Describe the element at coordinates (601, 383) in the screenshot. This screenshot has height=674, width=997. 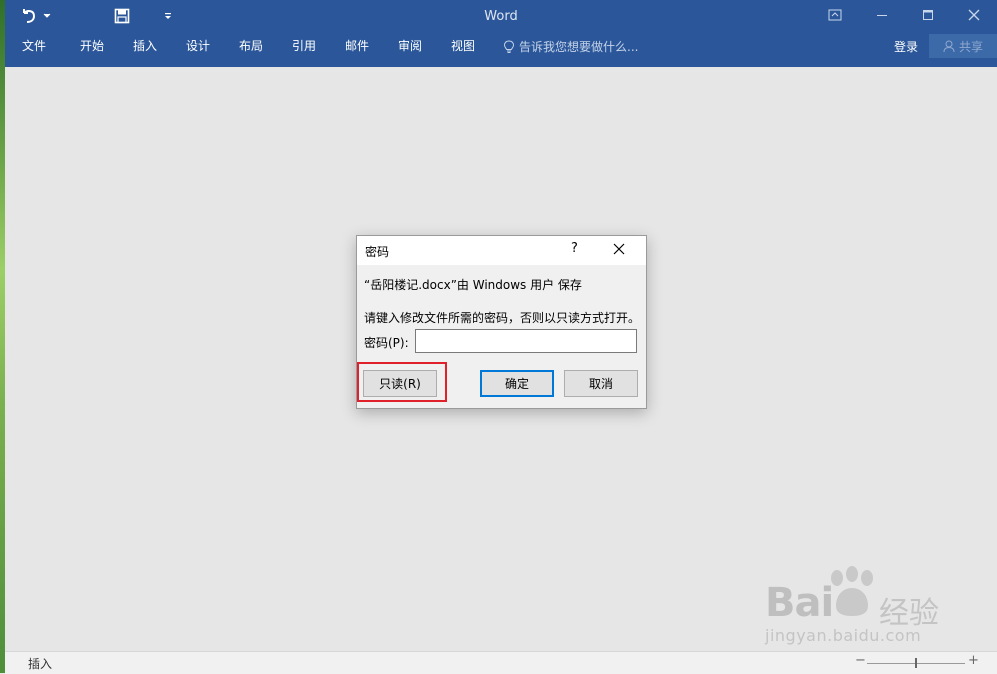
I see `cancel-button: 取消` at that location.